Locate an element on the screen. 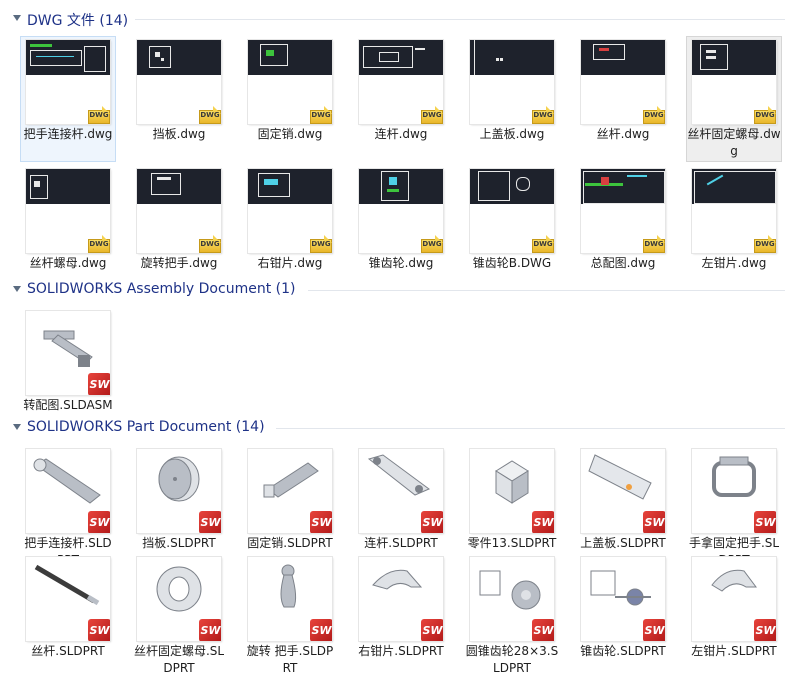 Image resolution: width=785 pixels, height=679 pixels. file-item: DWG 固定销.dwg is located at coordinates (290, 99).